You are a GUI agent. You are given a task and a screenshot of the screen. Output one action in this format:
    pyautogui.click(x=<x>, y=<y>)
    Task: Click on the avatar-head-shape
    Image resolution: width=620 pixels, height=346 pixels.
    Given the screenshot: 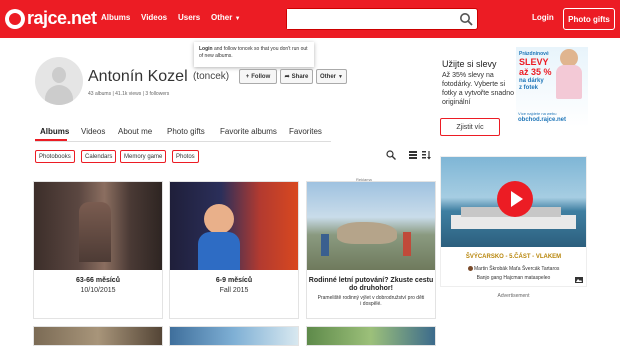 What is the action you would take?
    pyautogui.click(x=59, y=75)
    